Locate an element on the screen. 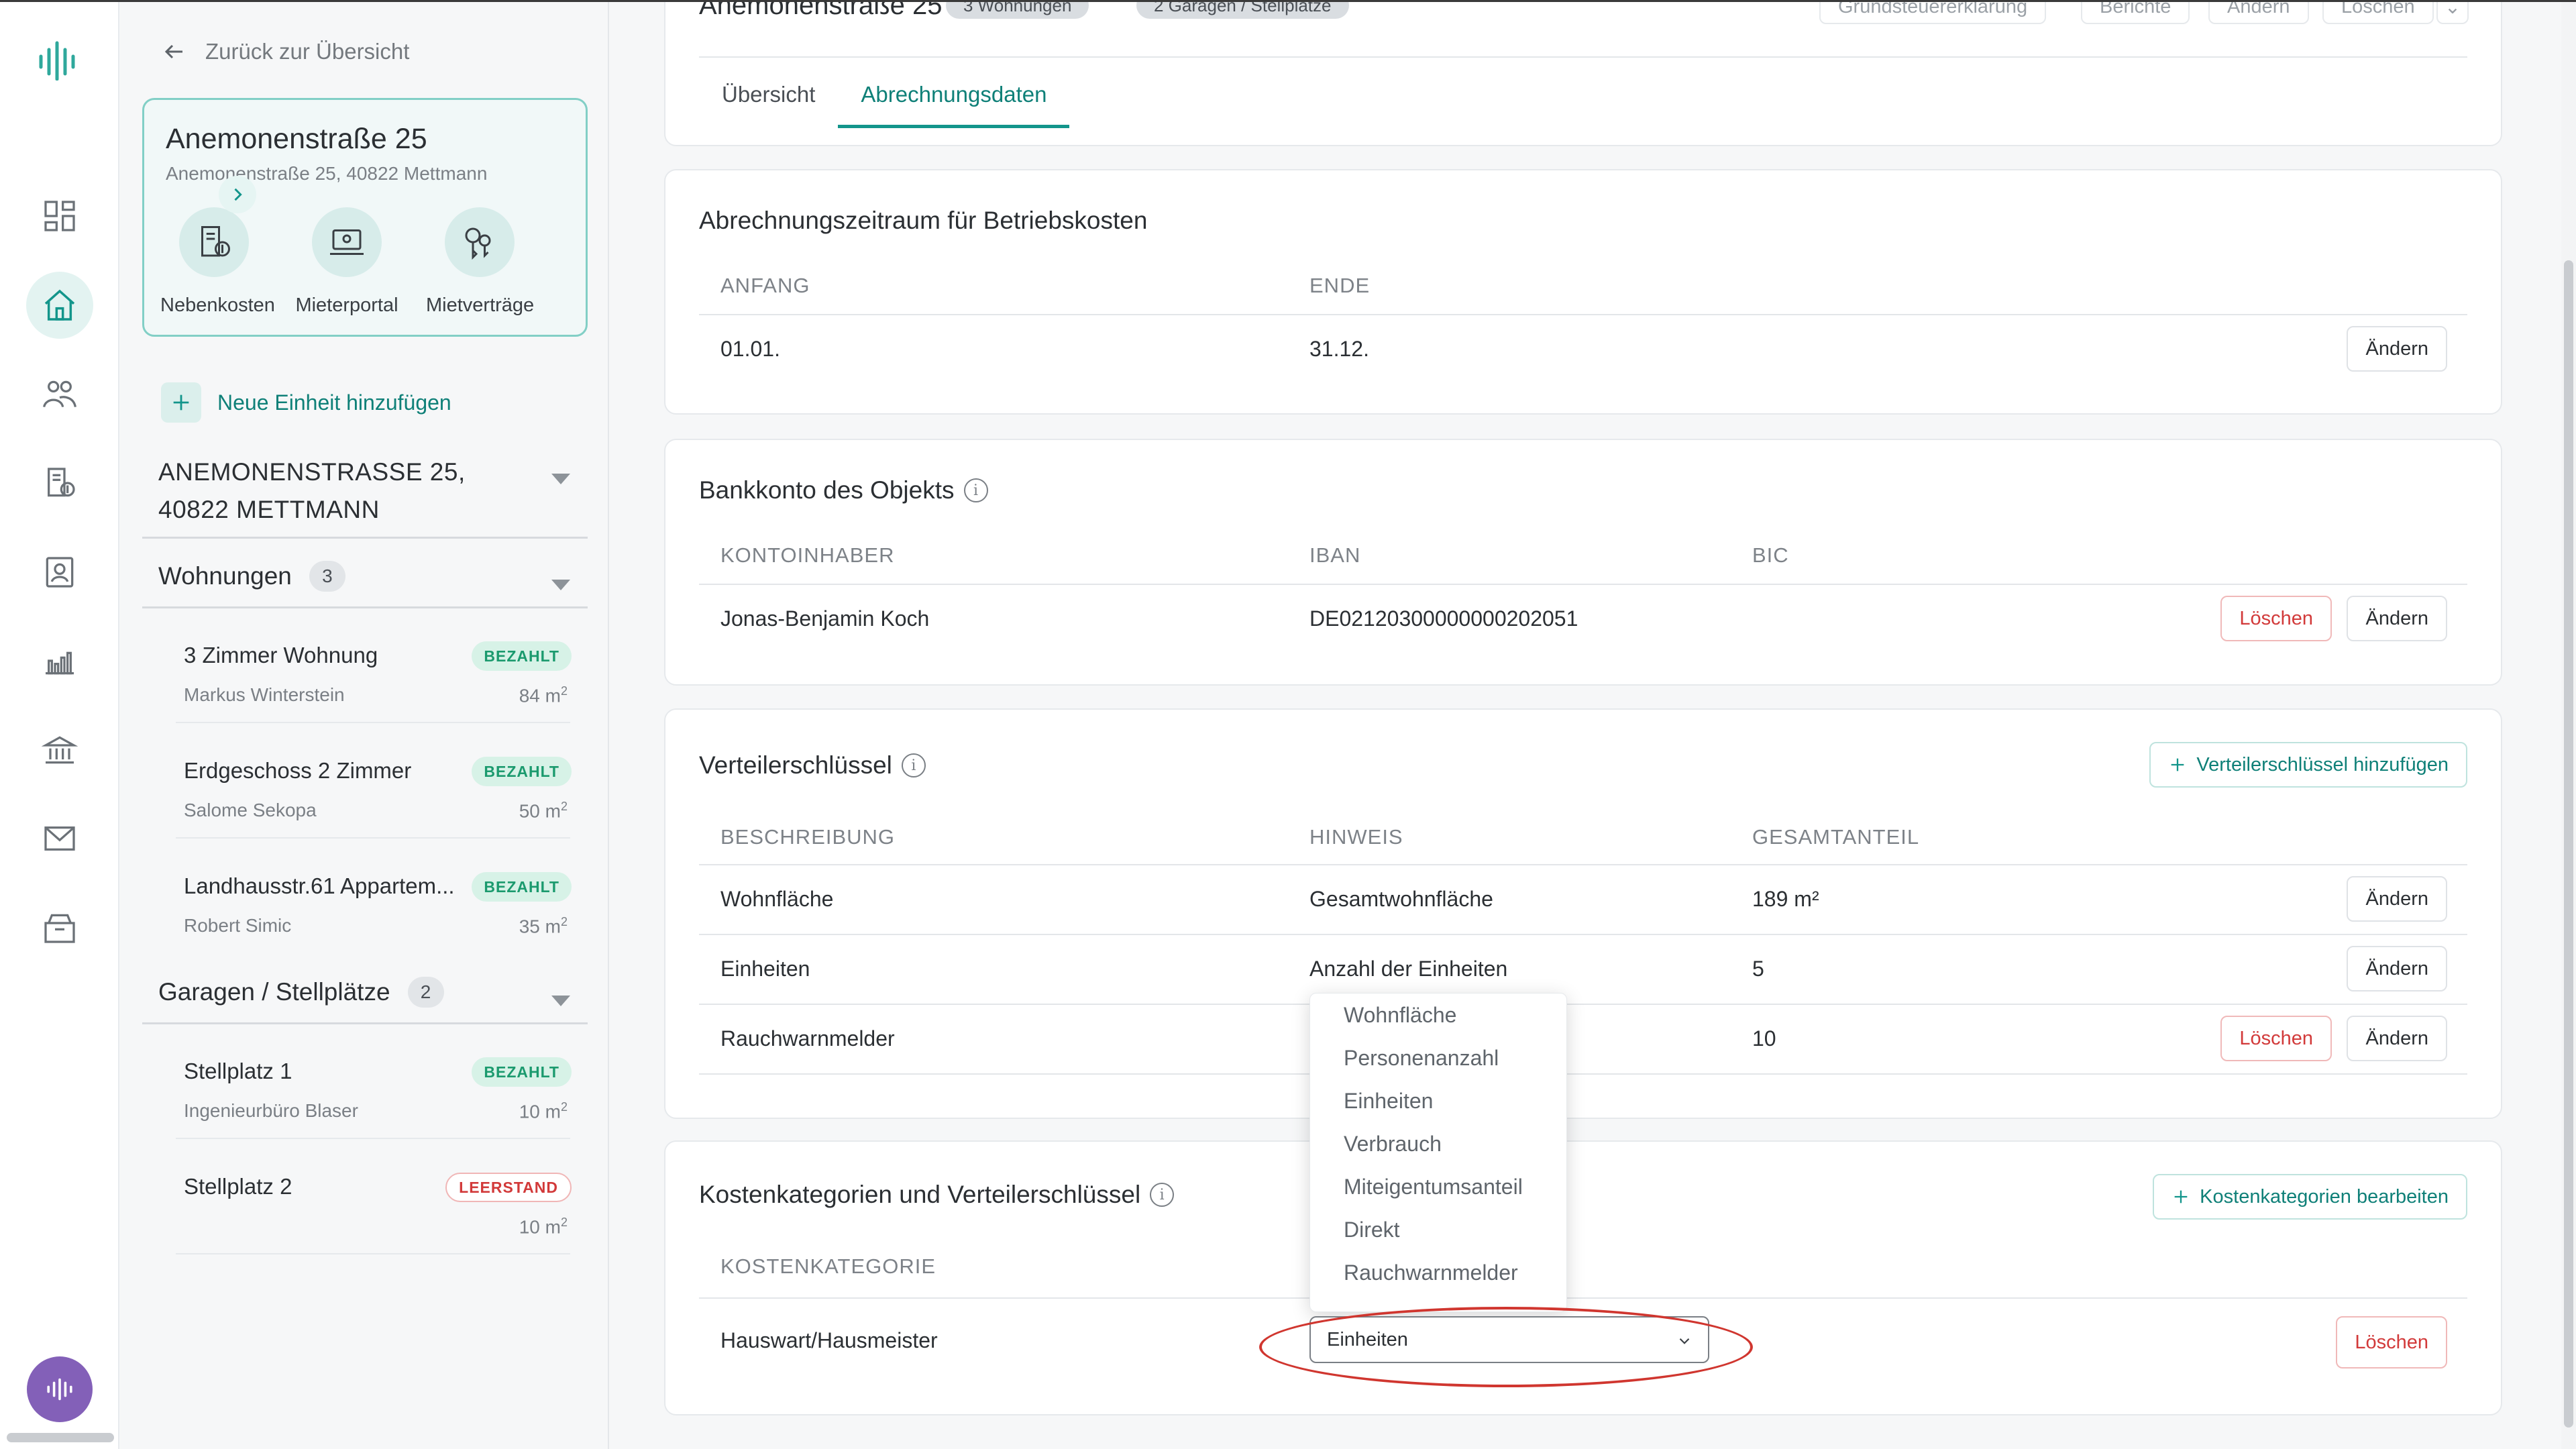  arrow-left-icon is located at coordinates (173, 51).